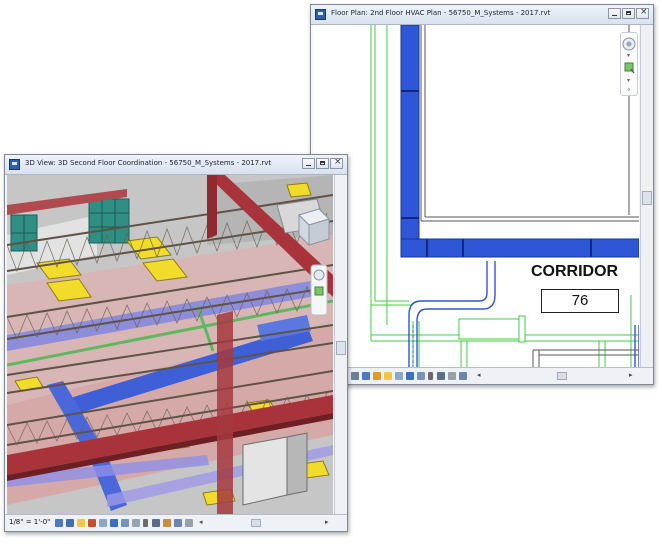 The image size is (662, 547). What do you see at coordinates (580, 301) in the screenshot?
I see `room-number-tag: 76` at bounding box center [580, 301].